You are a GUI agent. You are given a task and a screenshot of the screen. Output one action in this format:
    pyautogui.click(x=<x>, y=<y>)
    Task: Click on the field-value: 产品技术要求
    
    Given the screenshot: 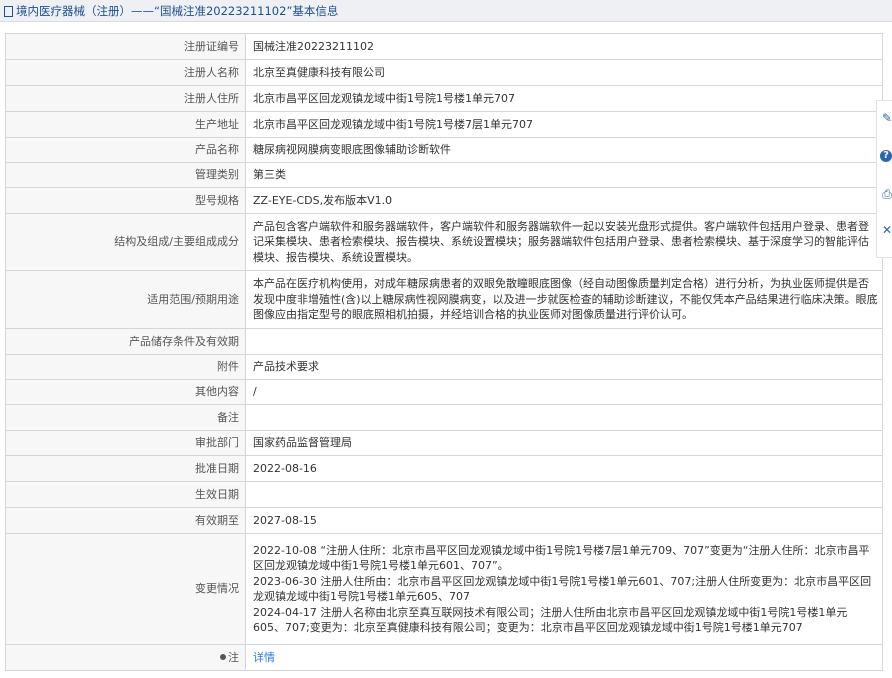 What is the action you would take?
    pyautogui.click(x=564, y=367)
    